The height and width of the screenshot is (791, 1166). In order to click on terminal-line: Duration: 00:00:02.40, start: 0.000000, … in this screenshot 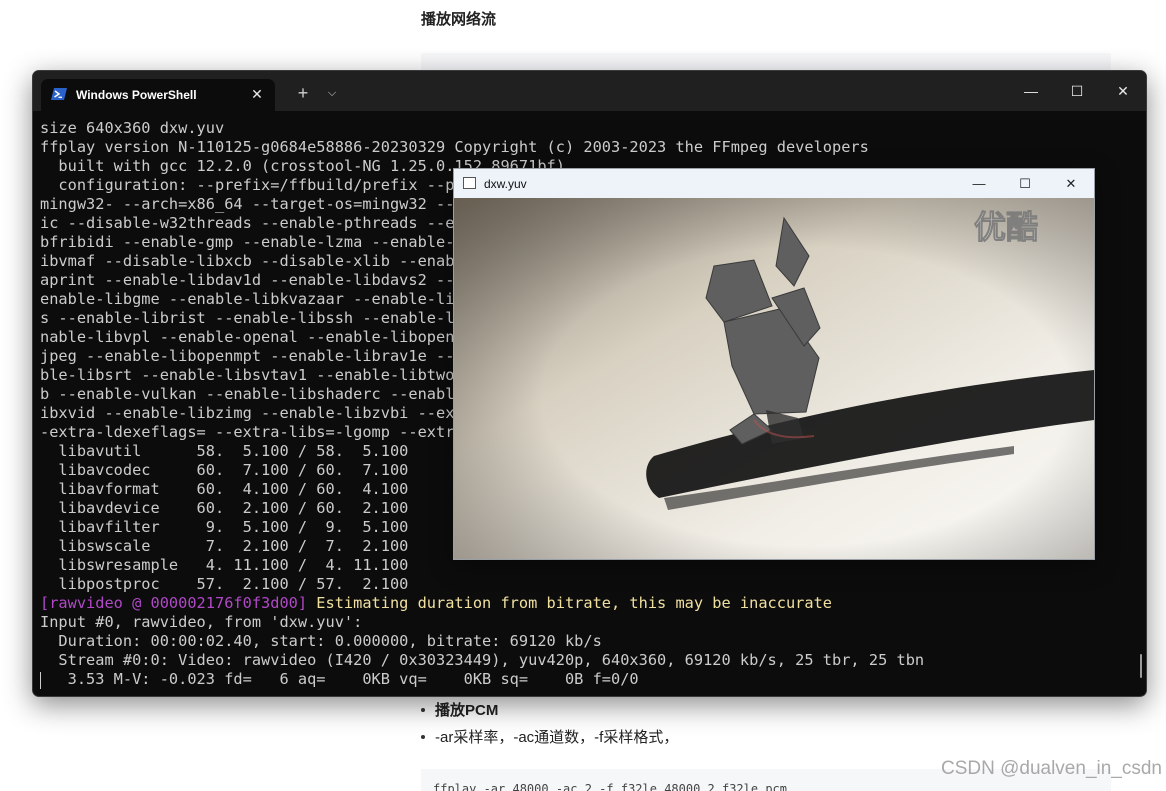, I will do `click(321, 641)`.